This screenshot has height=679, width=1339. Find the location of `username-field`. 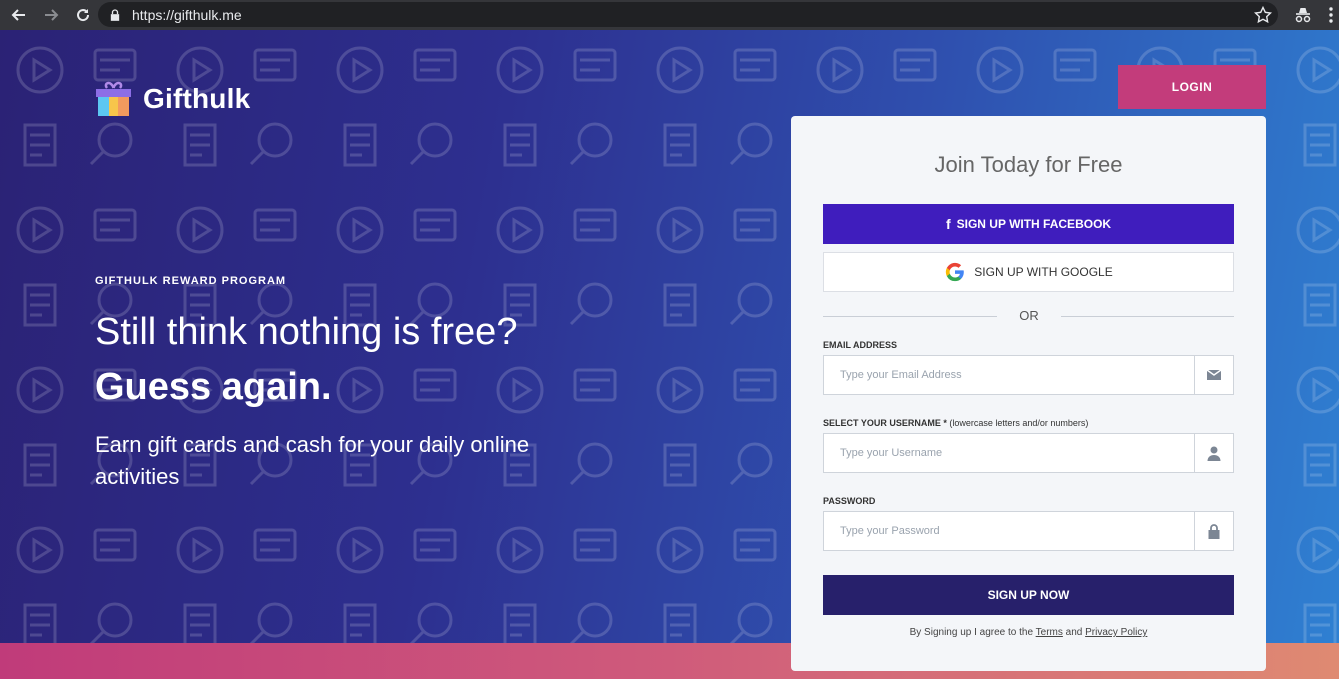

username-field is located at coordinates (1028, 453).